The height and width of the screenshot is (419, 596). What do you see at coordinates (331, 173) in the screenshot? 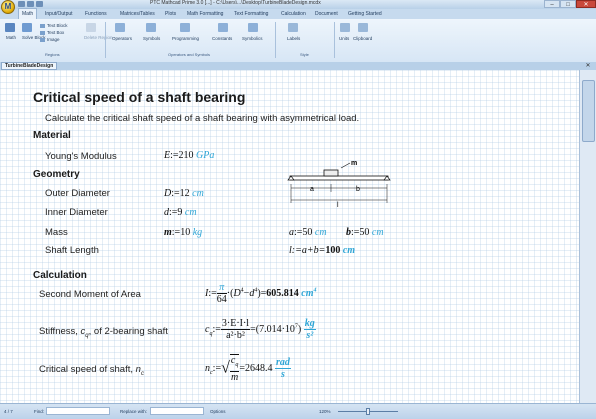
I see `mass-block` at bounding box center [331, 173].